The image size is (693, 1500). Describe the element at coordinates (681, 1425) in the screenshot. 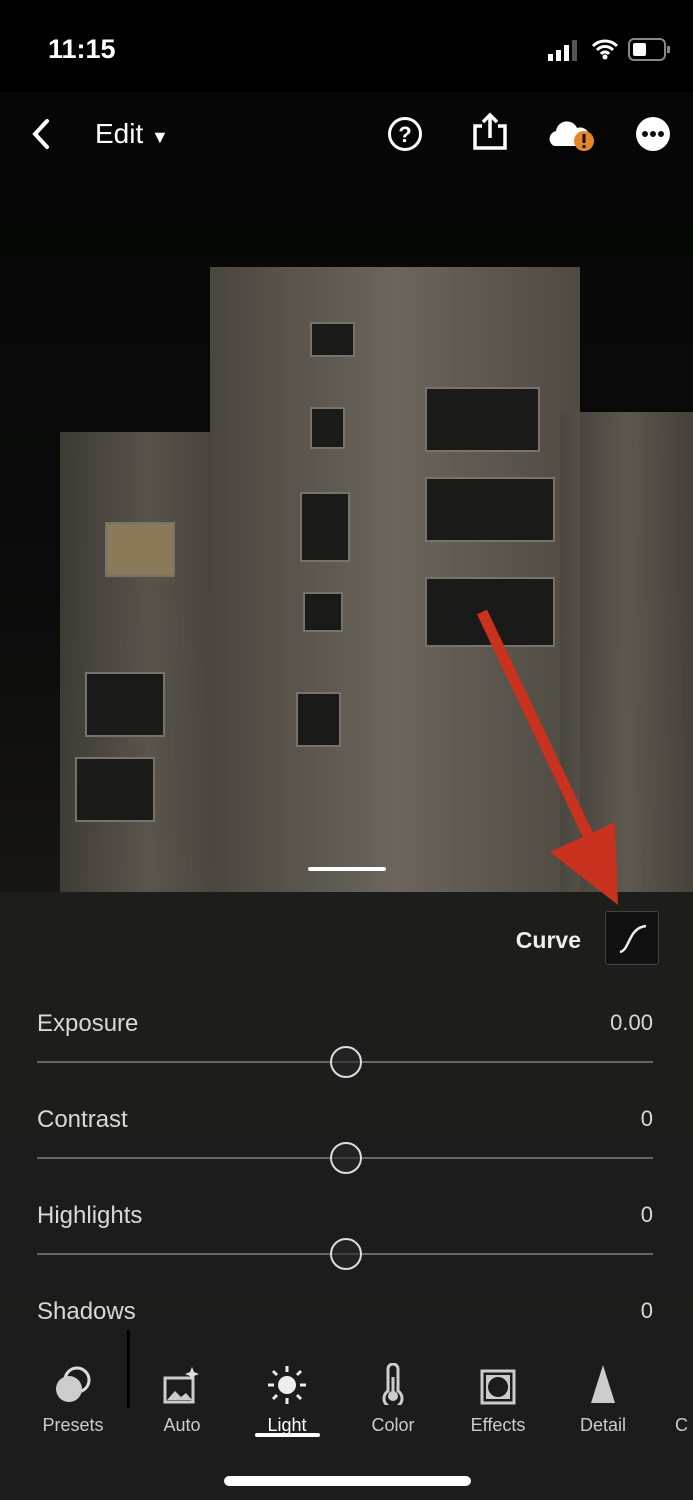

I see `tool-label: C` at that location.